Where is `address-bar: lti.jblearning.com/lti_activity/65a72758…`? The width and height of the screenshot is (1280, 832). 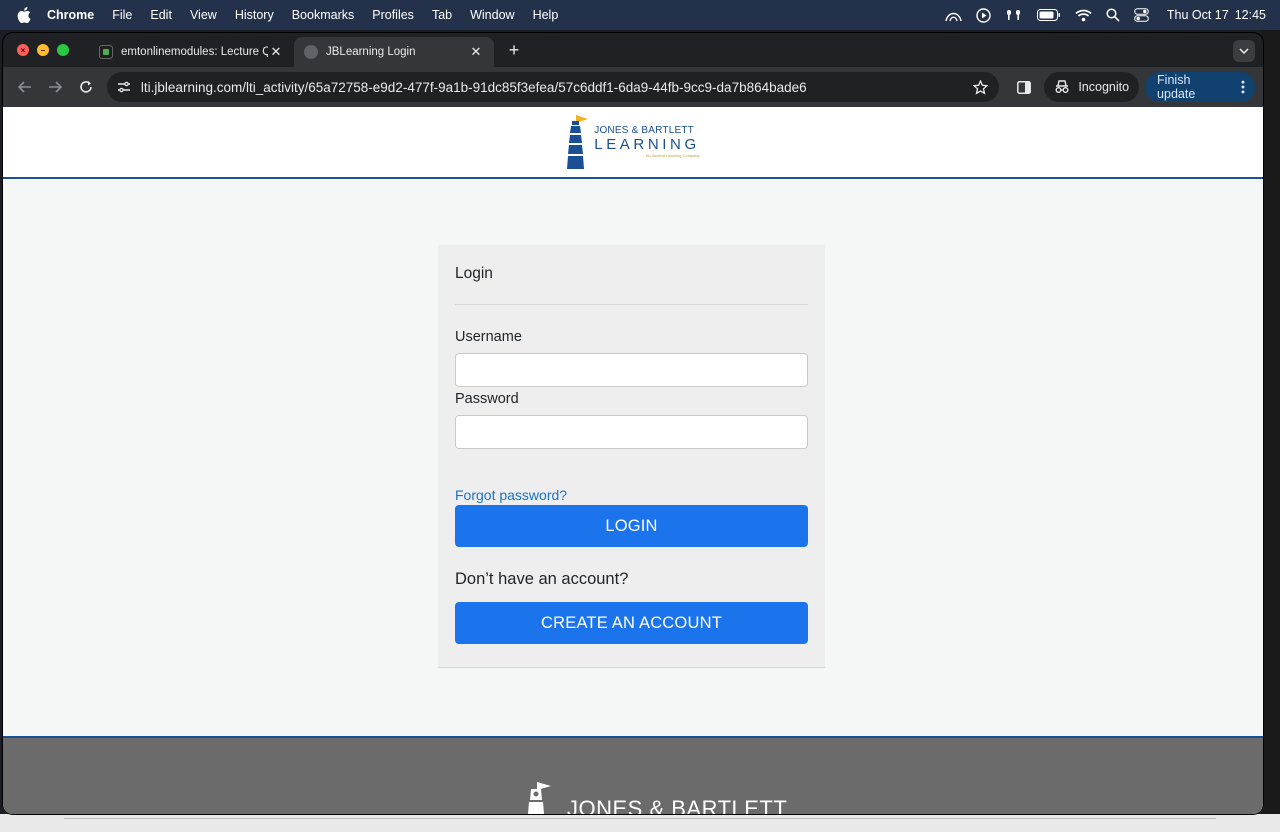 address-bar: lti.jblearning.com/lti_activity/65a72758… is located at coordinates (552, 87).